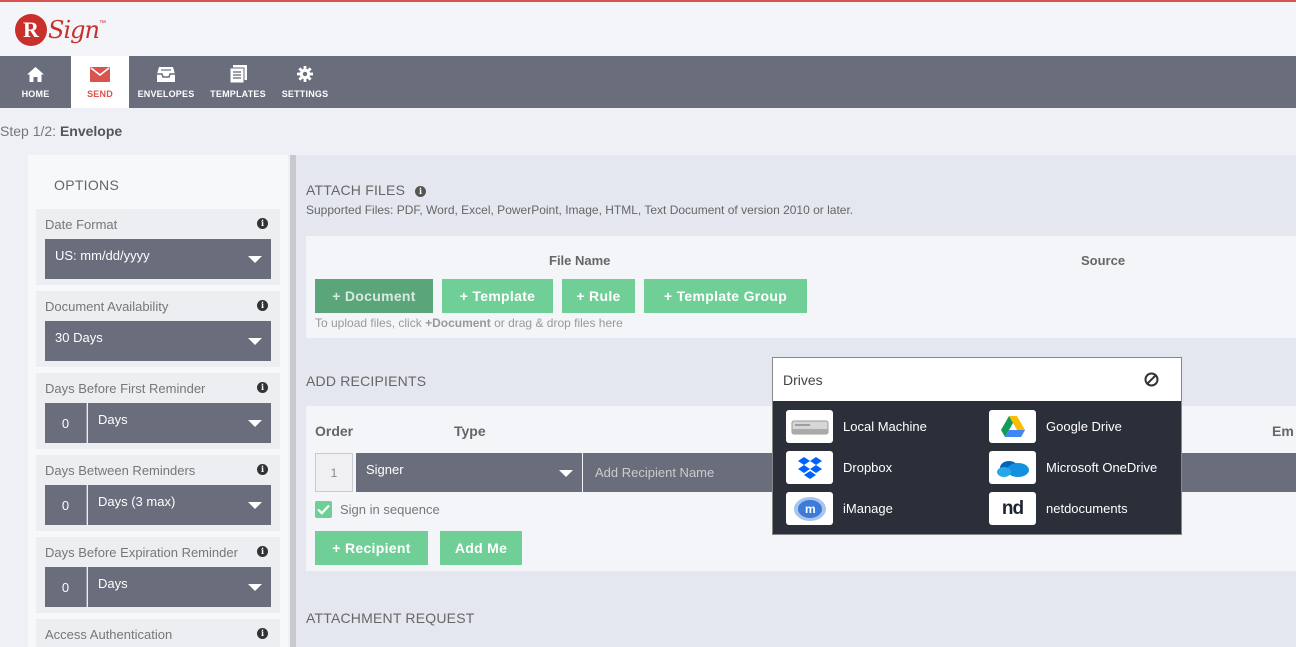 Image resolution: width=1296 pixels, height=647 pixels. I want to click on attachment-request-title: ATTACHMENT REQUEST, so click(390, 618).